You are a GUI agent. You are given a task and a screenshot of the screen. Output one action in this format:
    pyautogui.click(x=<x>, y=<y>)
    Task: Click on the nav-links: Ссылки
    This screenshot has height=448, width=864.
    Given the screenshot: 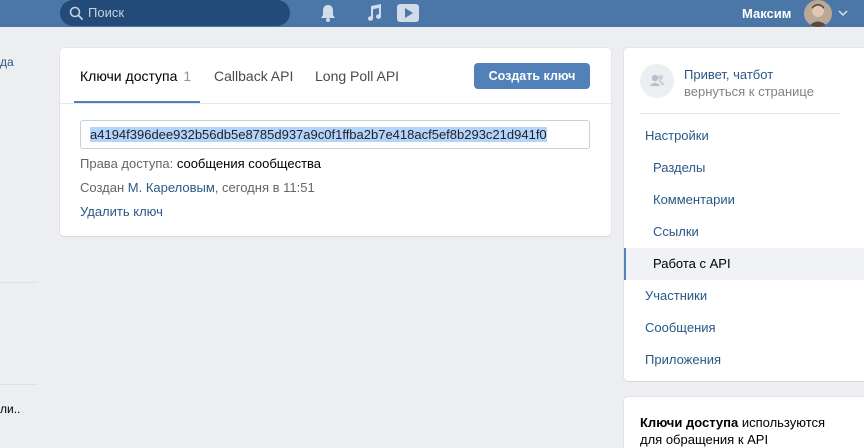 What is the action you would take?
    pyautogui.click(x=676, y=231)
    